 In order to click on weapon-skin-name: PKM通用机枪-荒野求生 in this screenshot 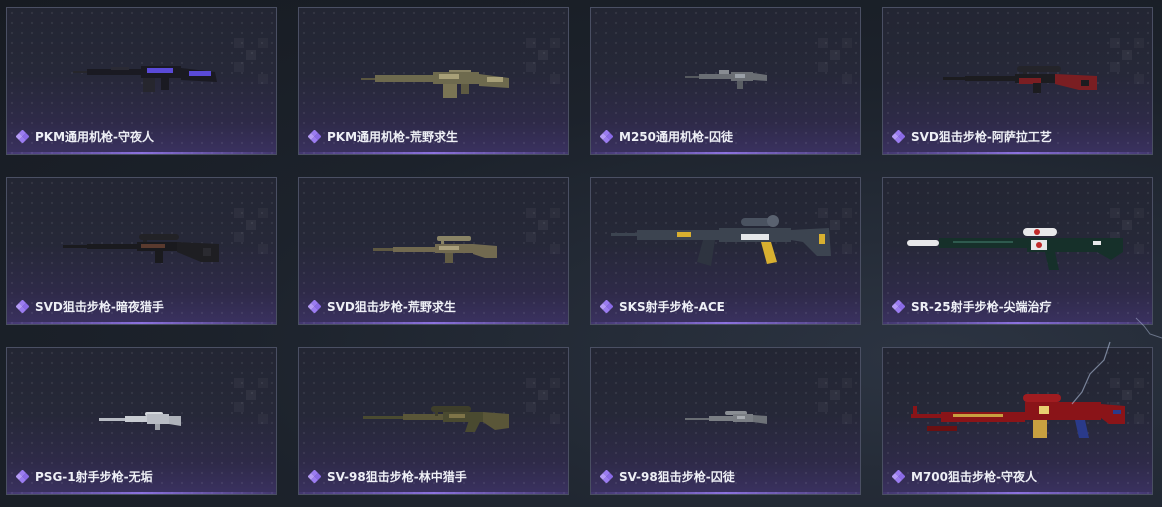, I will do `click(393, 137)`.